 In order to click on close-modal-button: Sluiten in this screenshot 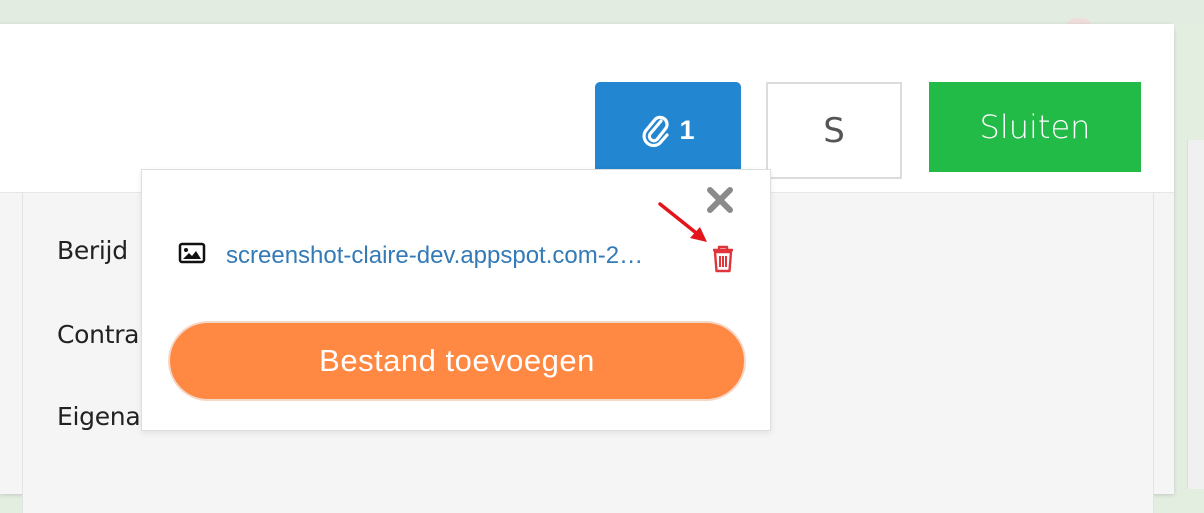, I will do `click(1035, 127)`.